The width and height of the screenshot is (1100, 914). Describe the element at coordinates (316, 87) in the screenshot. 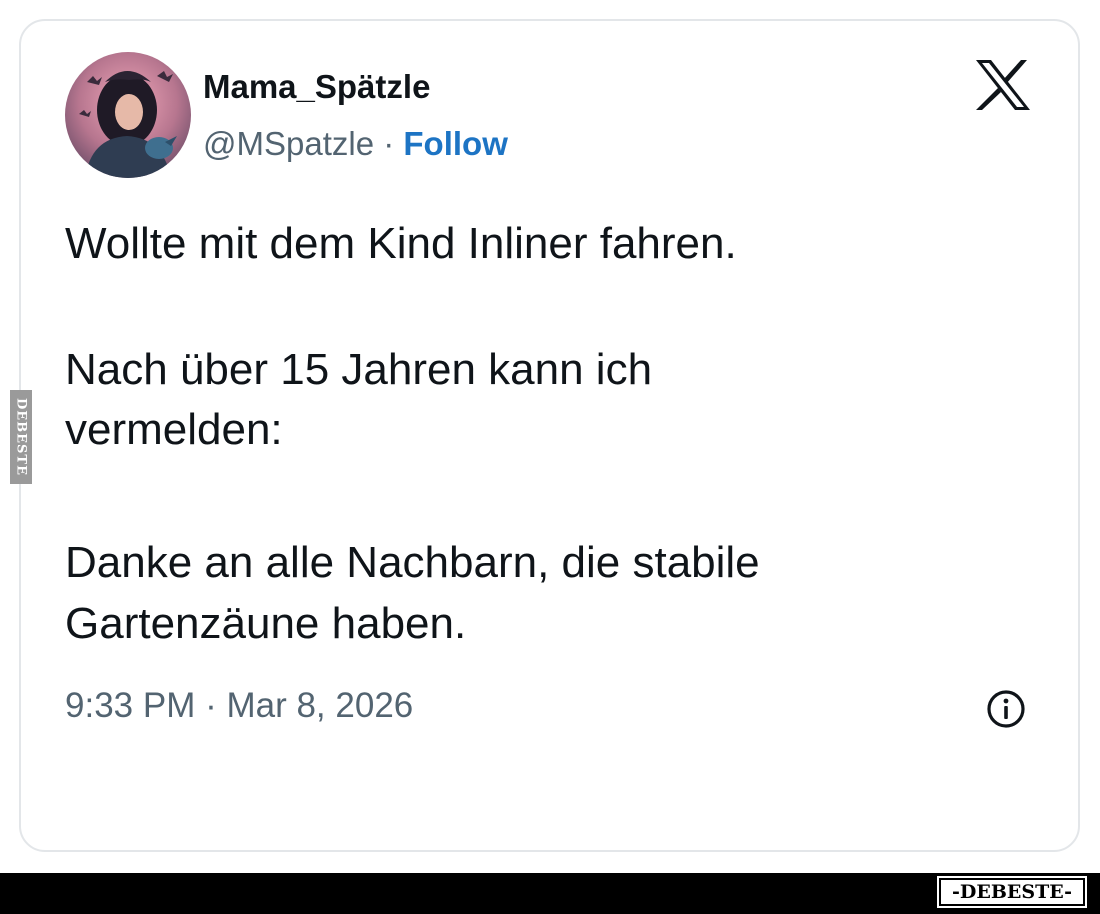

I see `display-name: Mama_Spätzle` at that location.